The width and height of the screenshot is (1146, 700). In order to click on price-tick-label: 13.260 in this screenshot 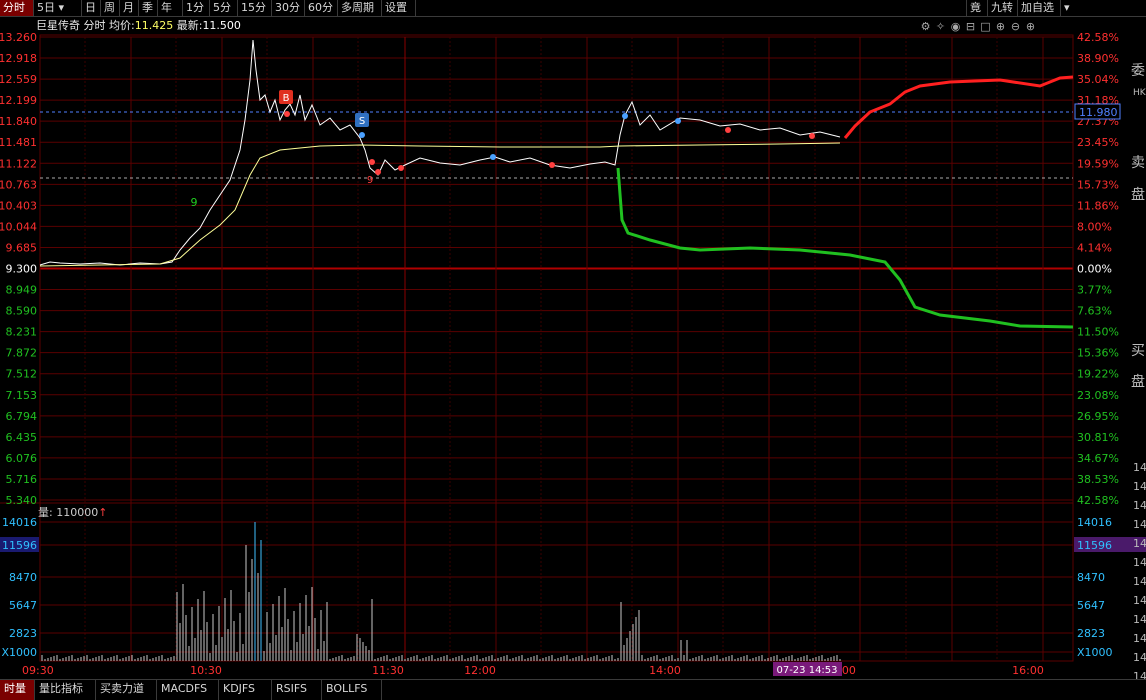, I will do `click(18, 37)`.